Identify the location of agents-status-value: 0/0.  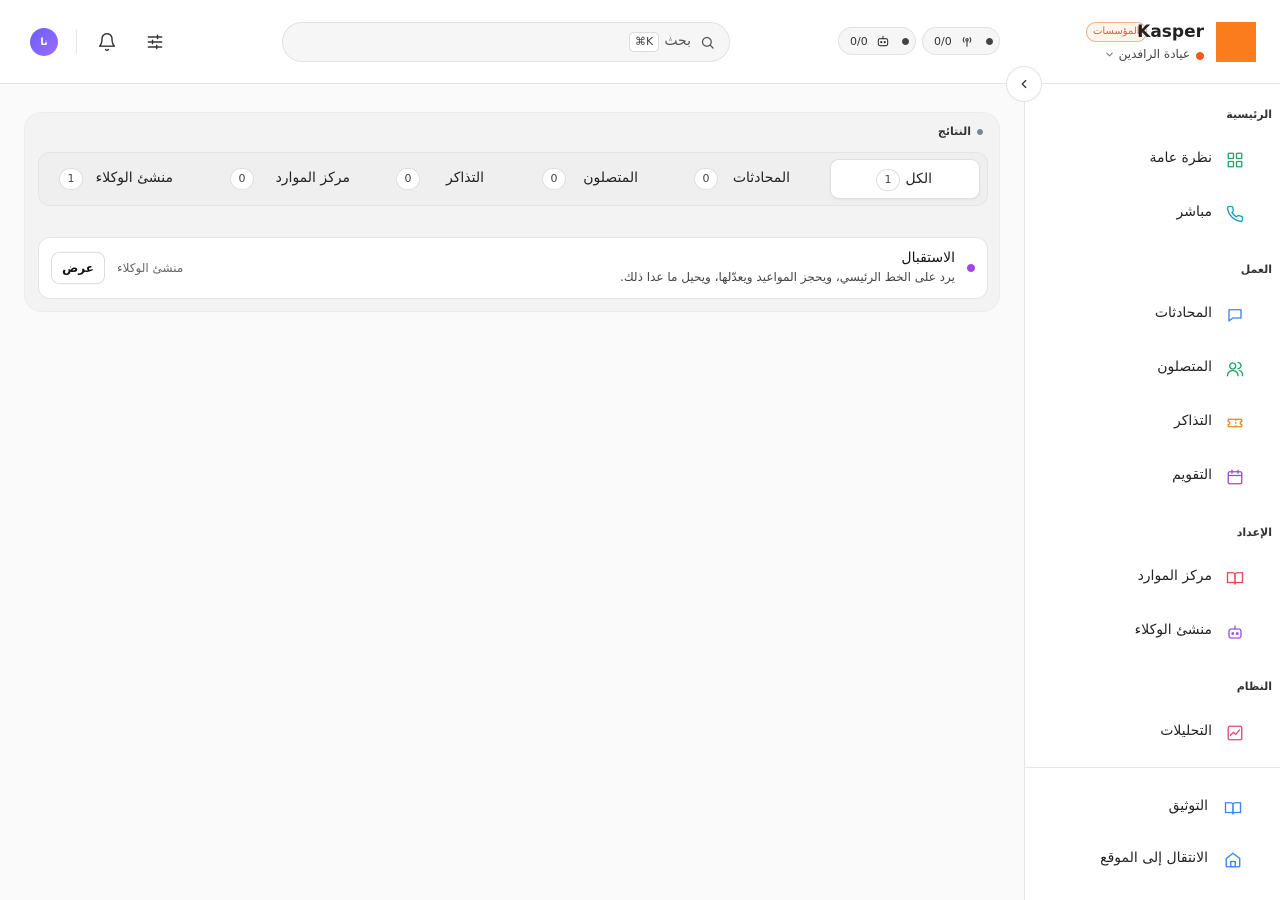
(859, 41).